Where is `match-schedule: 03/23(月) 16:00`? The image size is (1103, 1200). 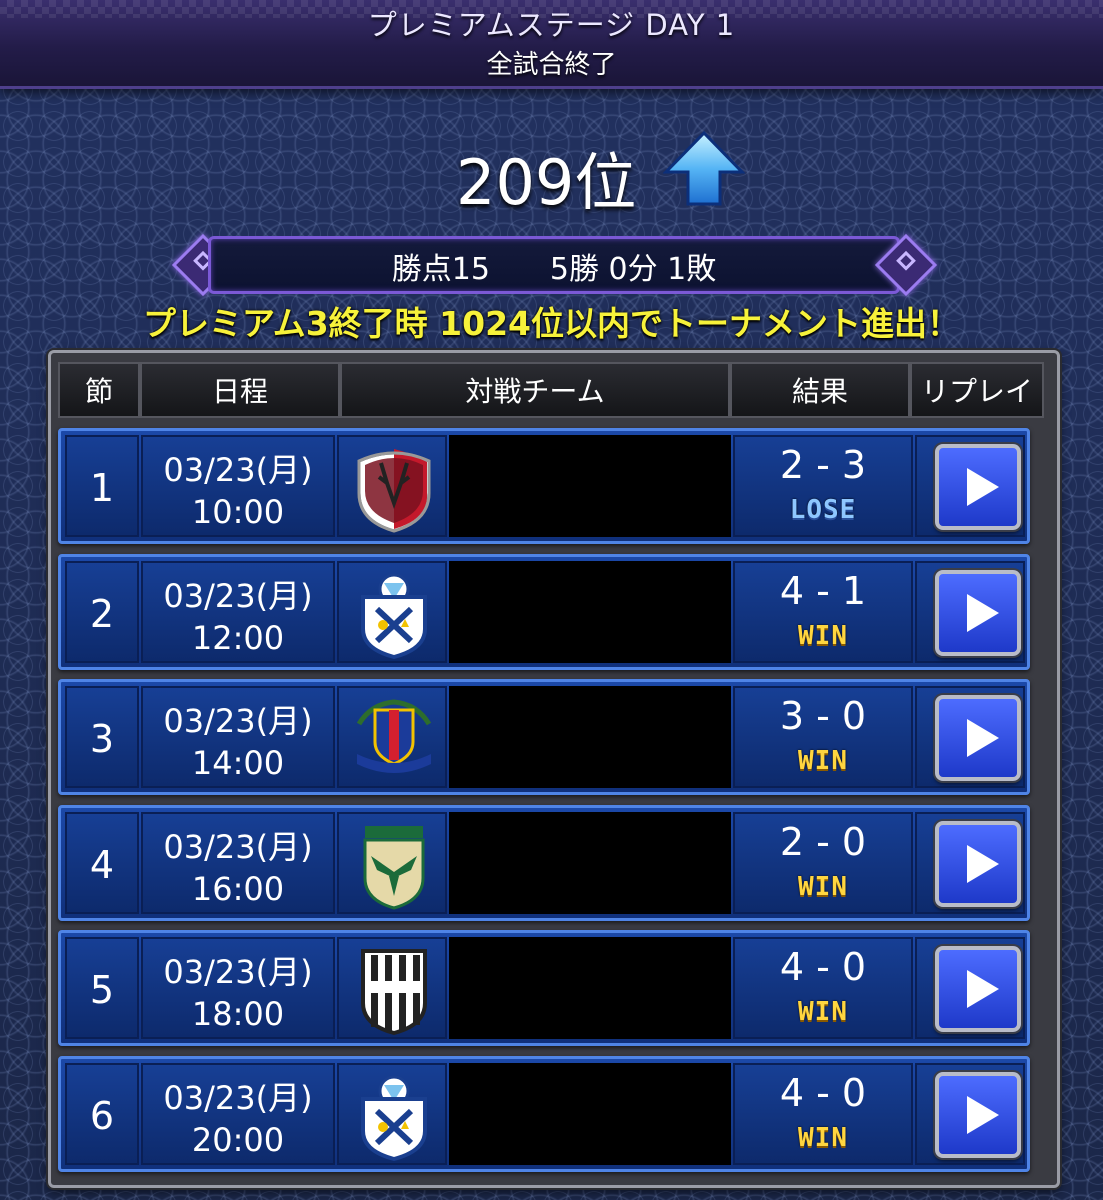
match-schedule: 03/23(月) 16:00 is located at coordinates (238, 862).